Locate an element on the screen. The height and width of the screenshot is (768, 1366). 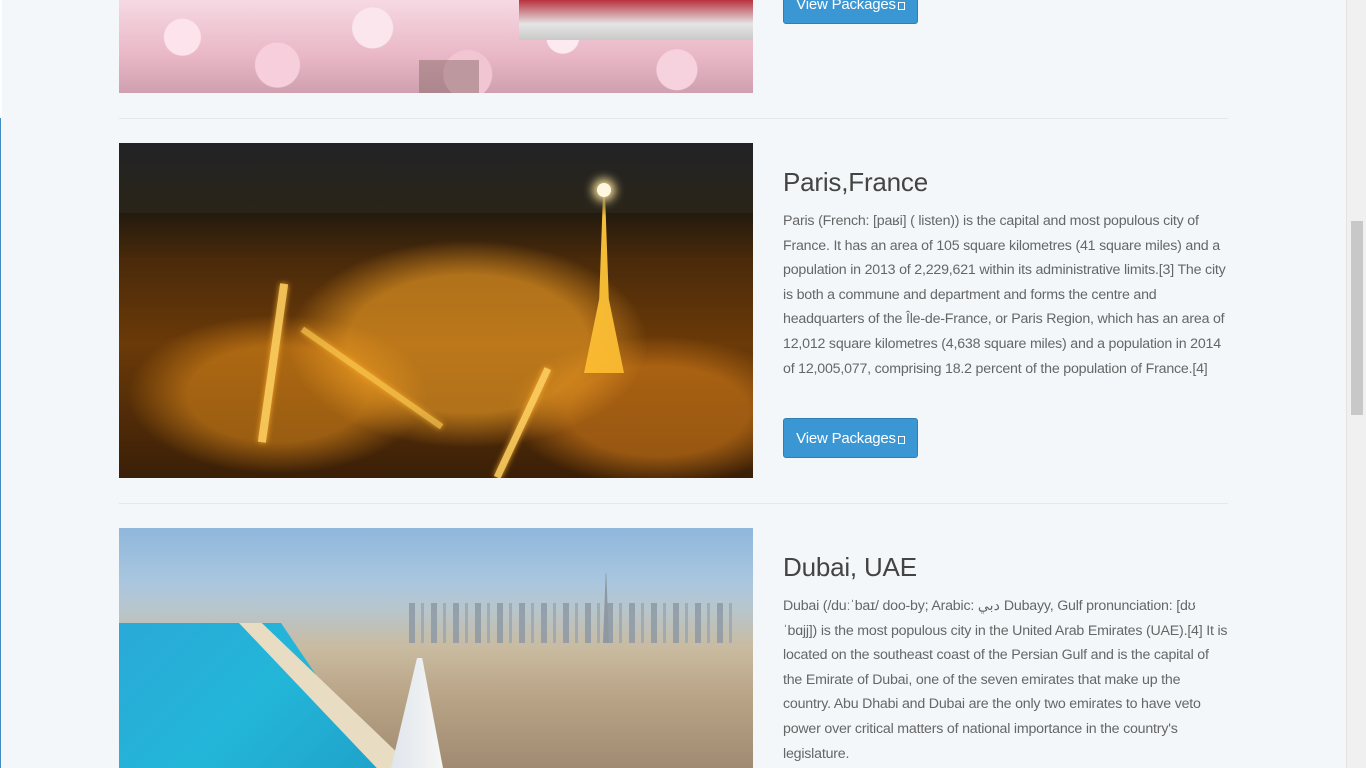
sakura-view-packages-label: View Packages is located at coordinates (846, 6).